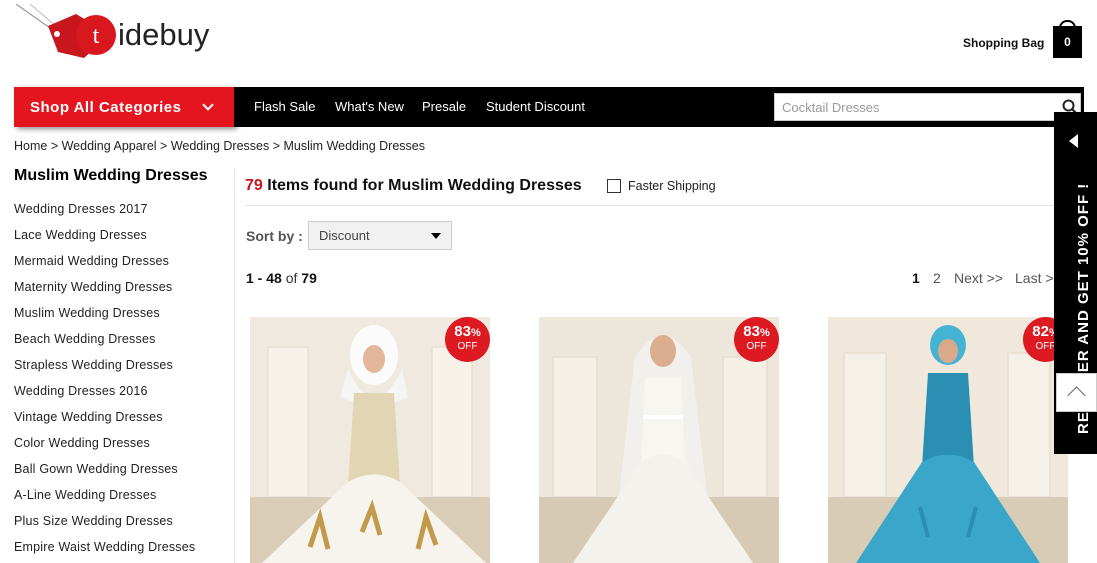 Image resolution: width=1097 pixels, height=563 pixels. What do you see at coordinates (284, 107) in the screenshot?
I see `nav-flash-sale: Flash Sale` at bounding box center [284, 107].